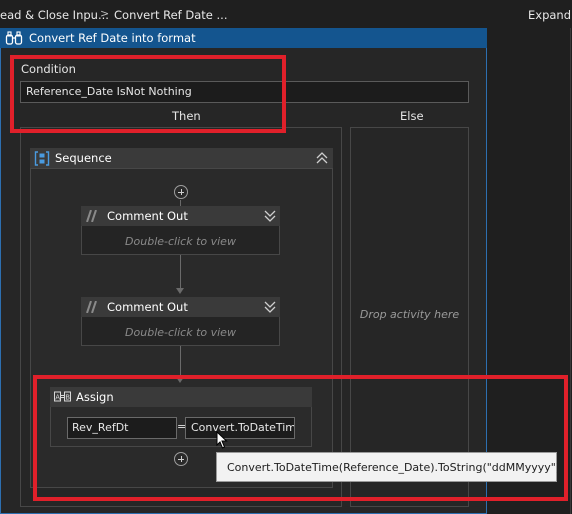 The width and height of the screenshot is (572, 514). Describe the element at coordinates (112, 38) in the screenshot. I see `if-activity-title: Convert Ref Date into format` at that location.